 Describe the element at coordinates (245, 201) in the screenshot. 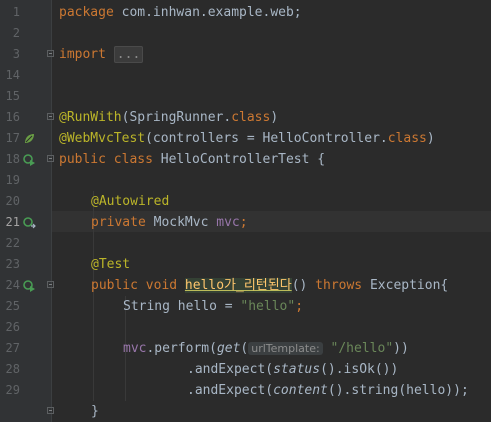

I see `code-line: 20 @Autowired` at that location.